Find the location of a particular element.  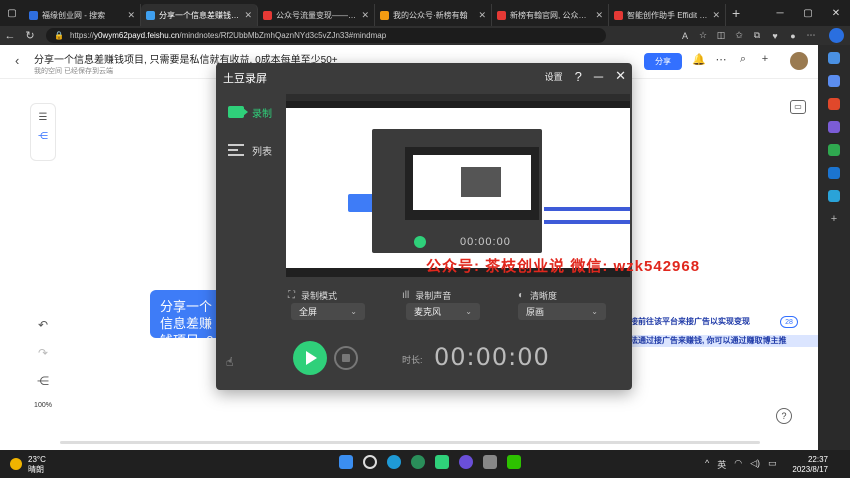

recorder-nav: 录制 列表 is located at coordinates (250, 131).